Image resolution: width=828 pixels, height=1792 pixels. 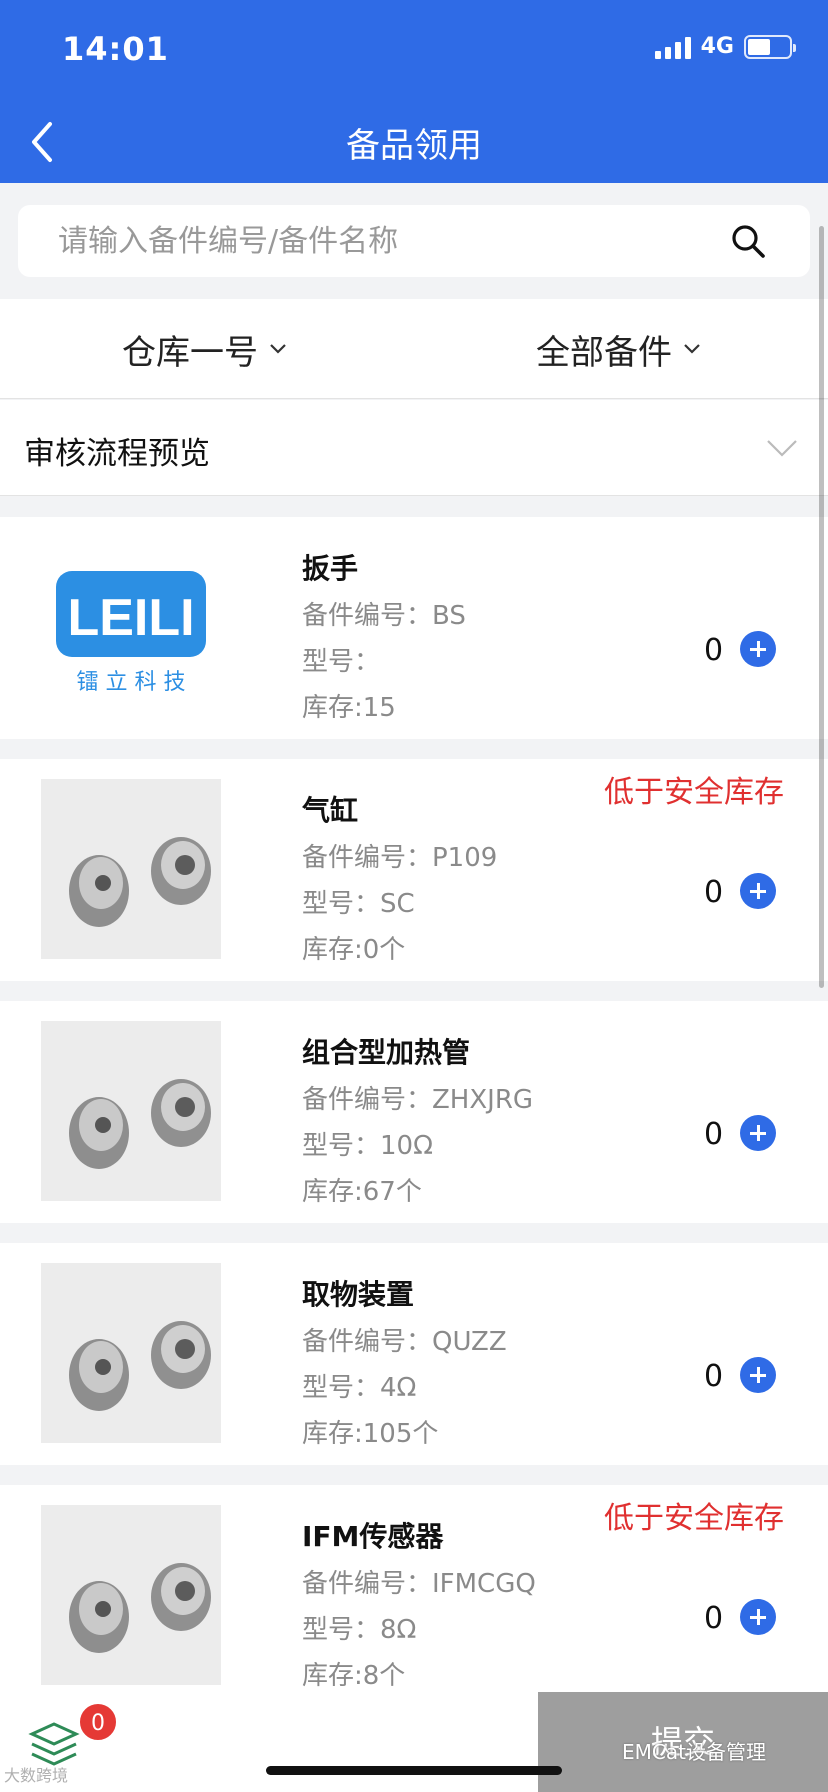 What do you see at coordinates (694, 1752) in the screenshot?
I see `watermark-right: EMCat设备管理` at bounding box center [694, 1752].